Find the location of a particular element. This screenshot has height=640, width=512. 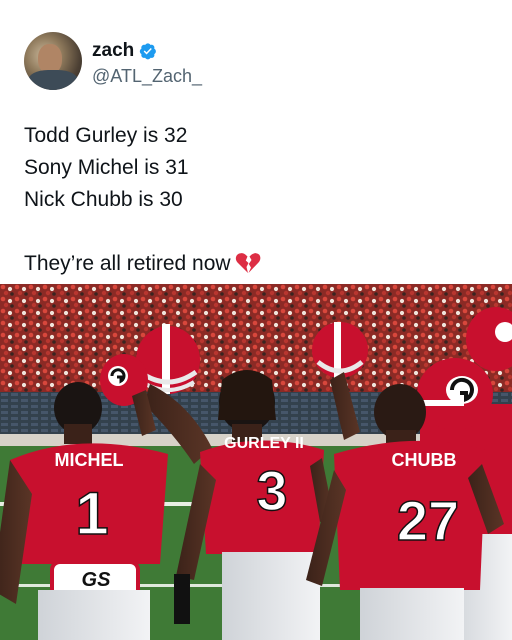

jersey-name-michel: MICHEL is located at coordinates (89, 460).